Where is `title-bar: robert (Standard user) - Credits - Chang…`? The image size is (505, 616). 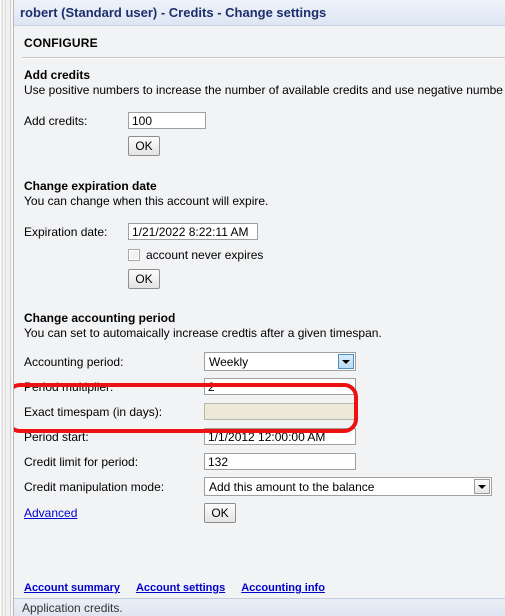 title-bar: robert (Standard user) - Credits - Chang… is located at coordinates (259, 13).